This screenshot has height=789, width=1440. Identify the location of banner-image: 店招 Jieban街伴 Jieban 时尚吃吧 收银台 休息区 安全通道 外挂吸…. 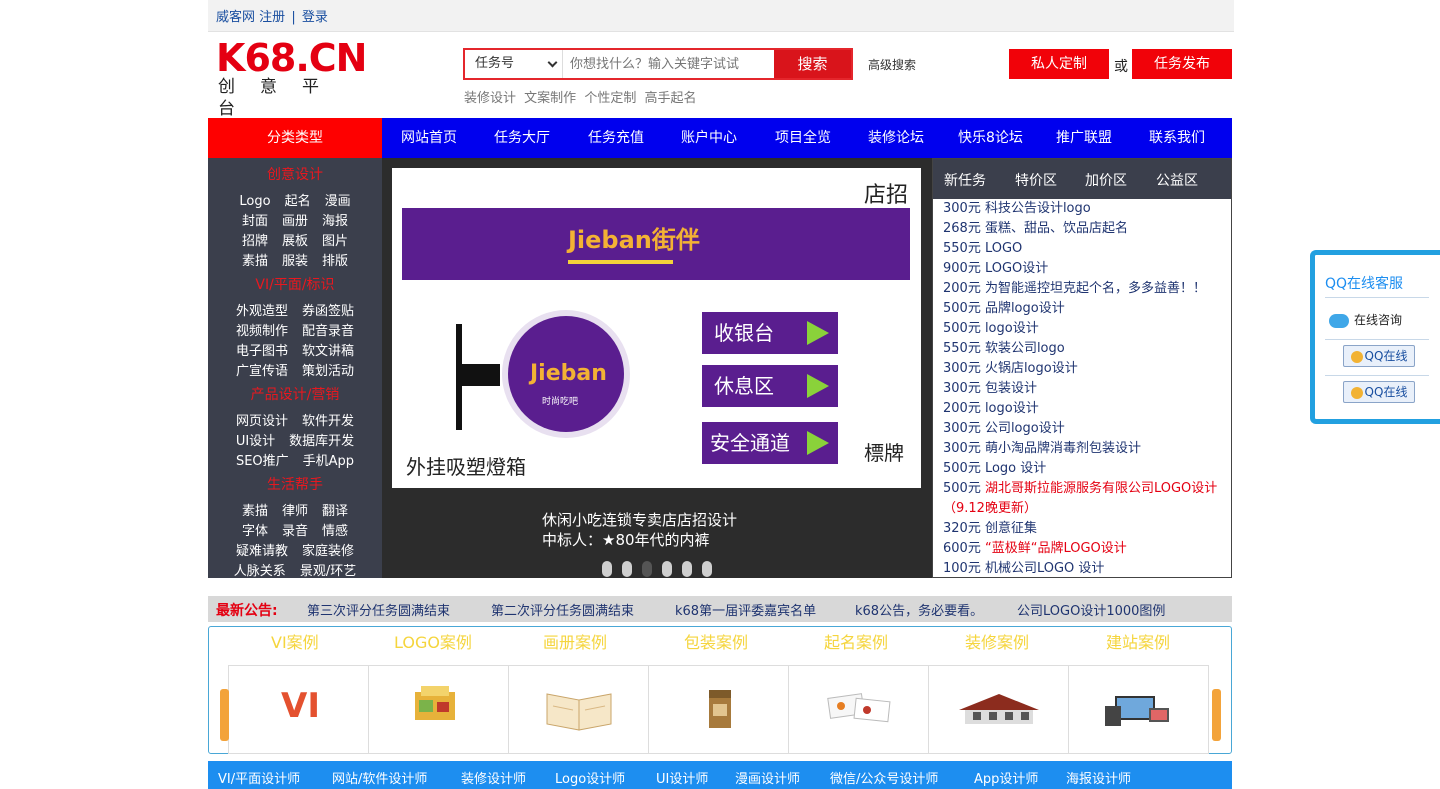
(656, 328).